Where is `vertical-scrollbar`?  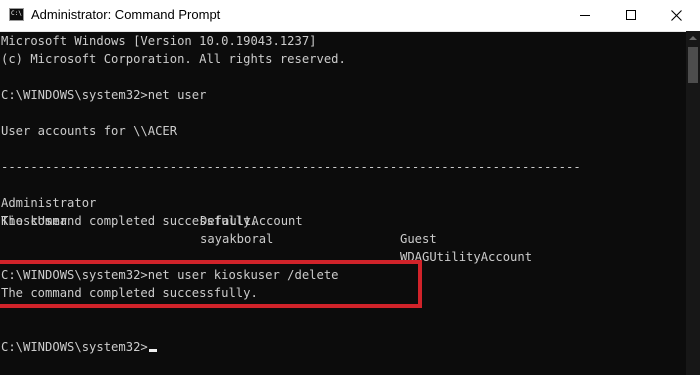
vertical-scrollbar is located at coordinates (693, 203).